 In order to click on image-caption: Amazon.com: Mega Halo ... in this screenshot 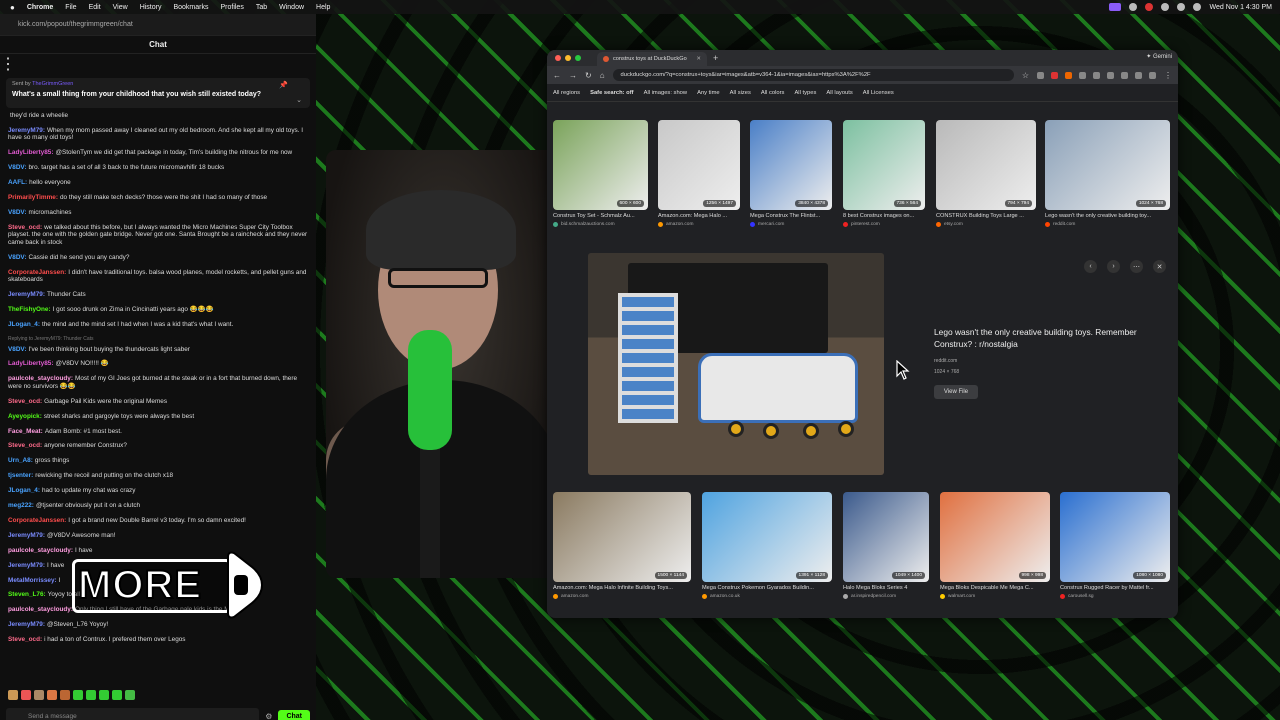, I will do `click(699, 216)`.